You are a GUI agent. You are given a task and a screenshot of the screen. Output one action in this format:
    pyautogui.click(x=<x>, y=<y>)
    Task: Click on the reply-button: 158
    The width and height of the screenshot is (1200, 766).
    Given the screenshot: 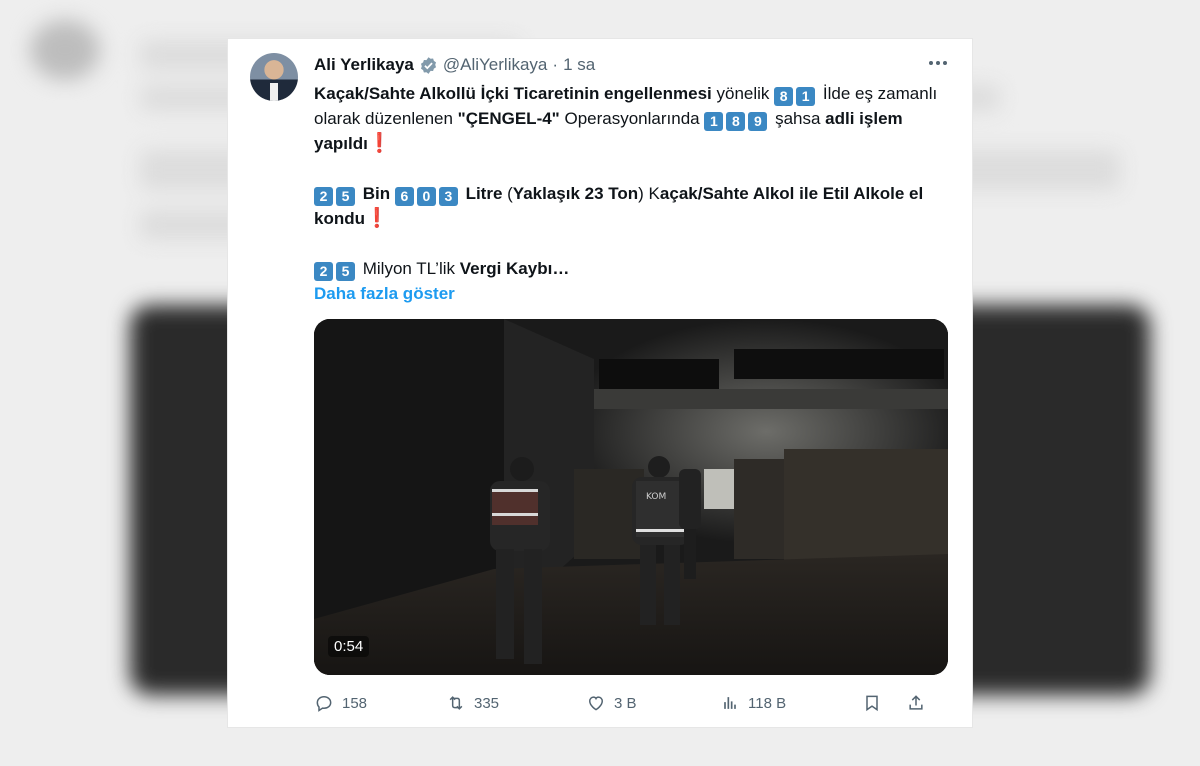 What is the action you would take?
    pyautogui.click(x=340, y=703)
    